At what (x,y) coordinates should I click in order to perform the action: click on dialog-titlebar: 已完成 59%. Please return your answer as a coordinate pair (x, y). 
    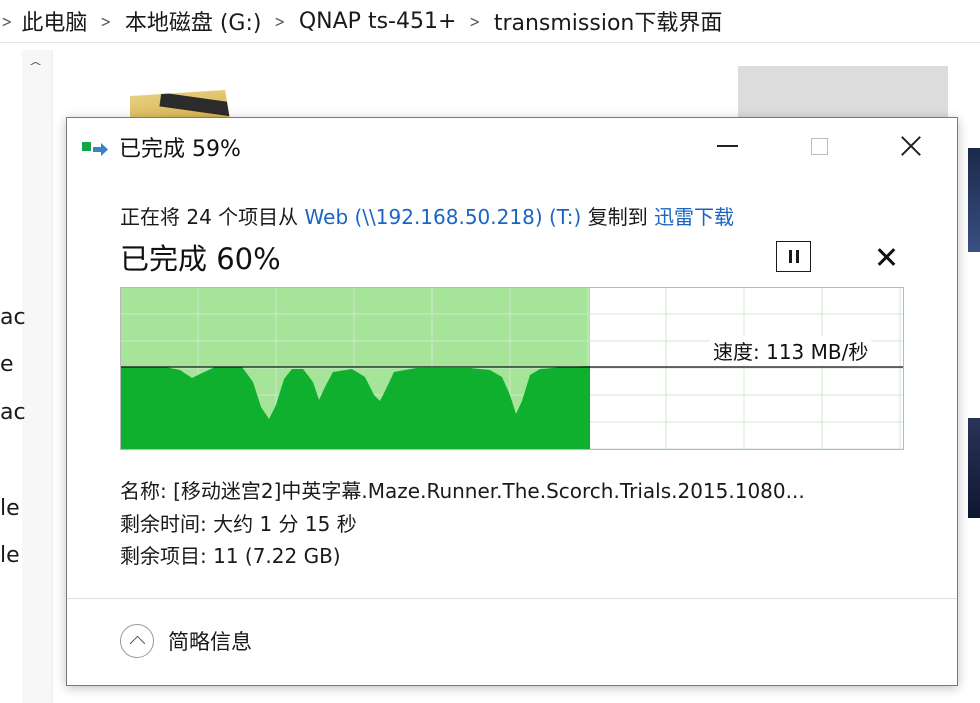
    Looking at the image, I should click on (512, 146).